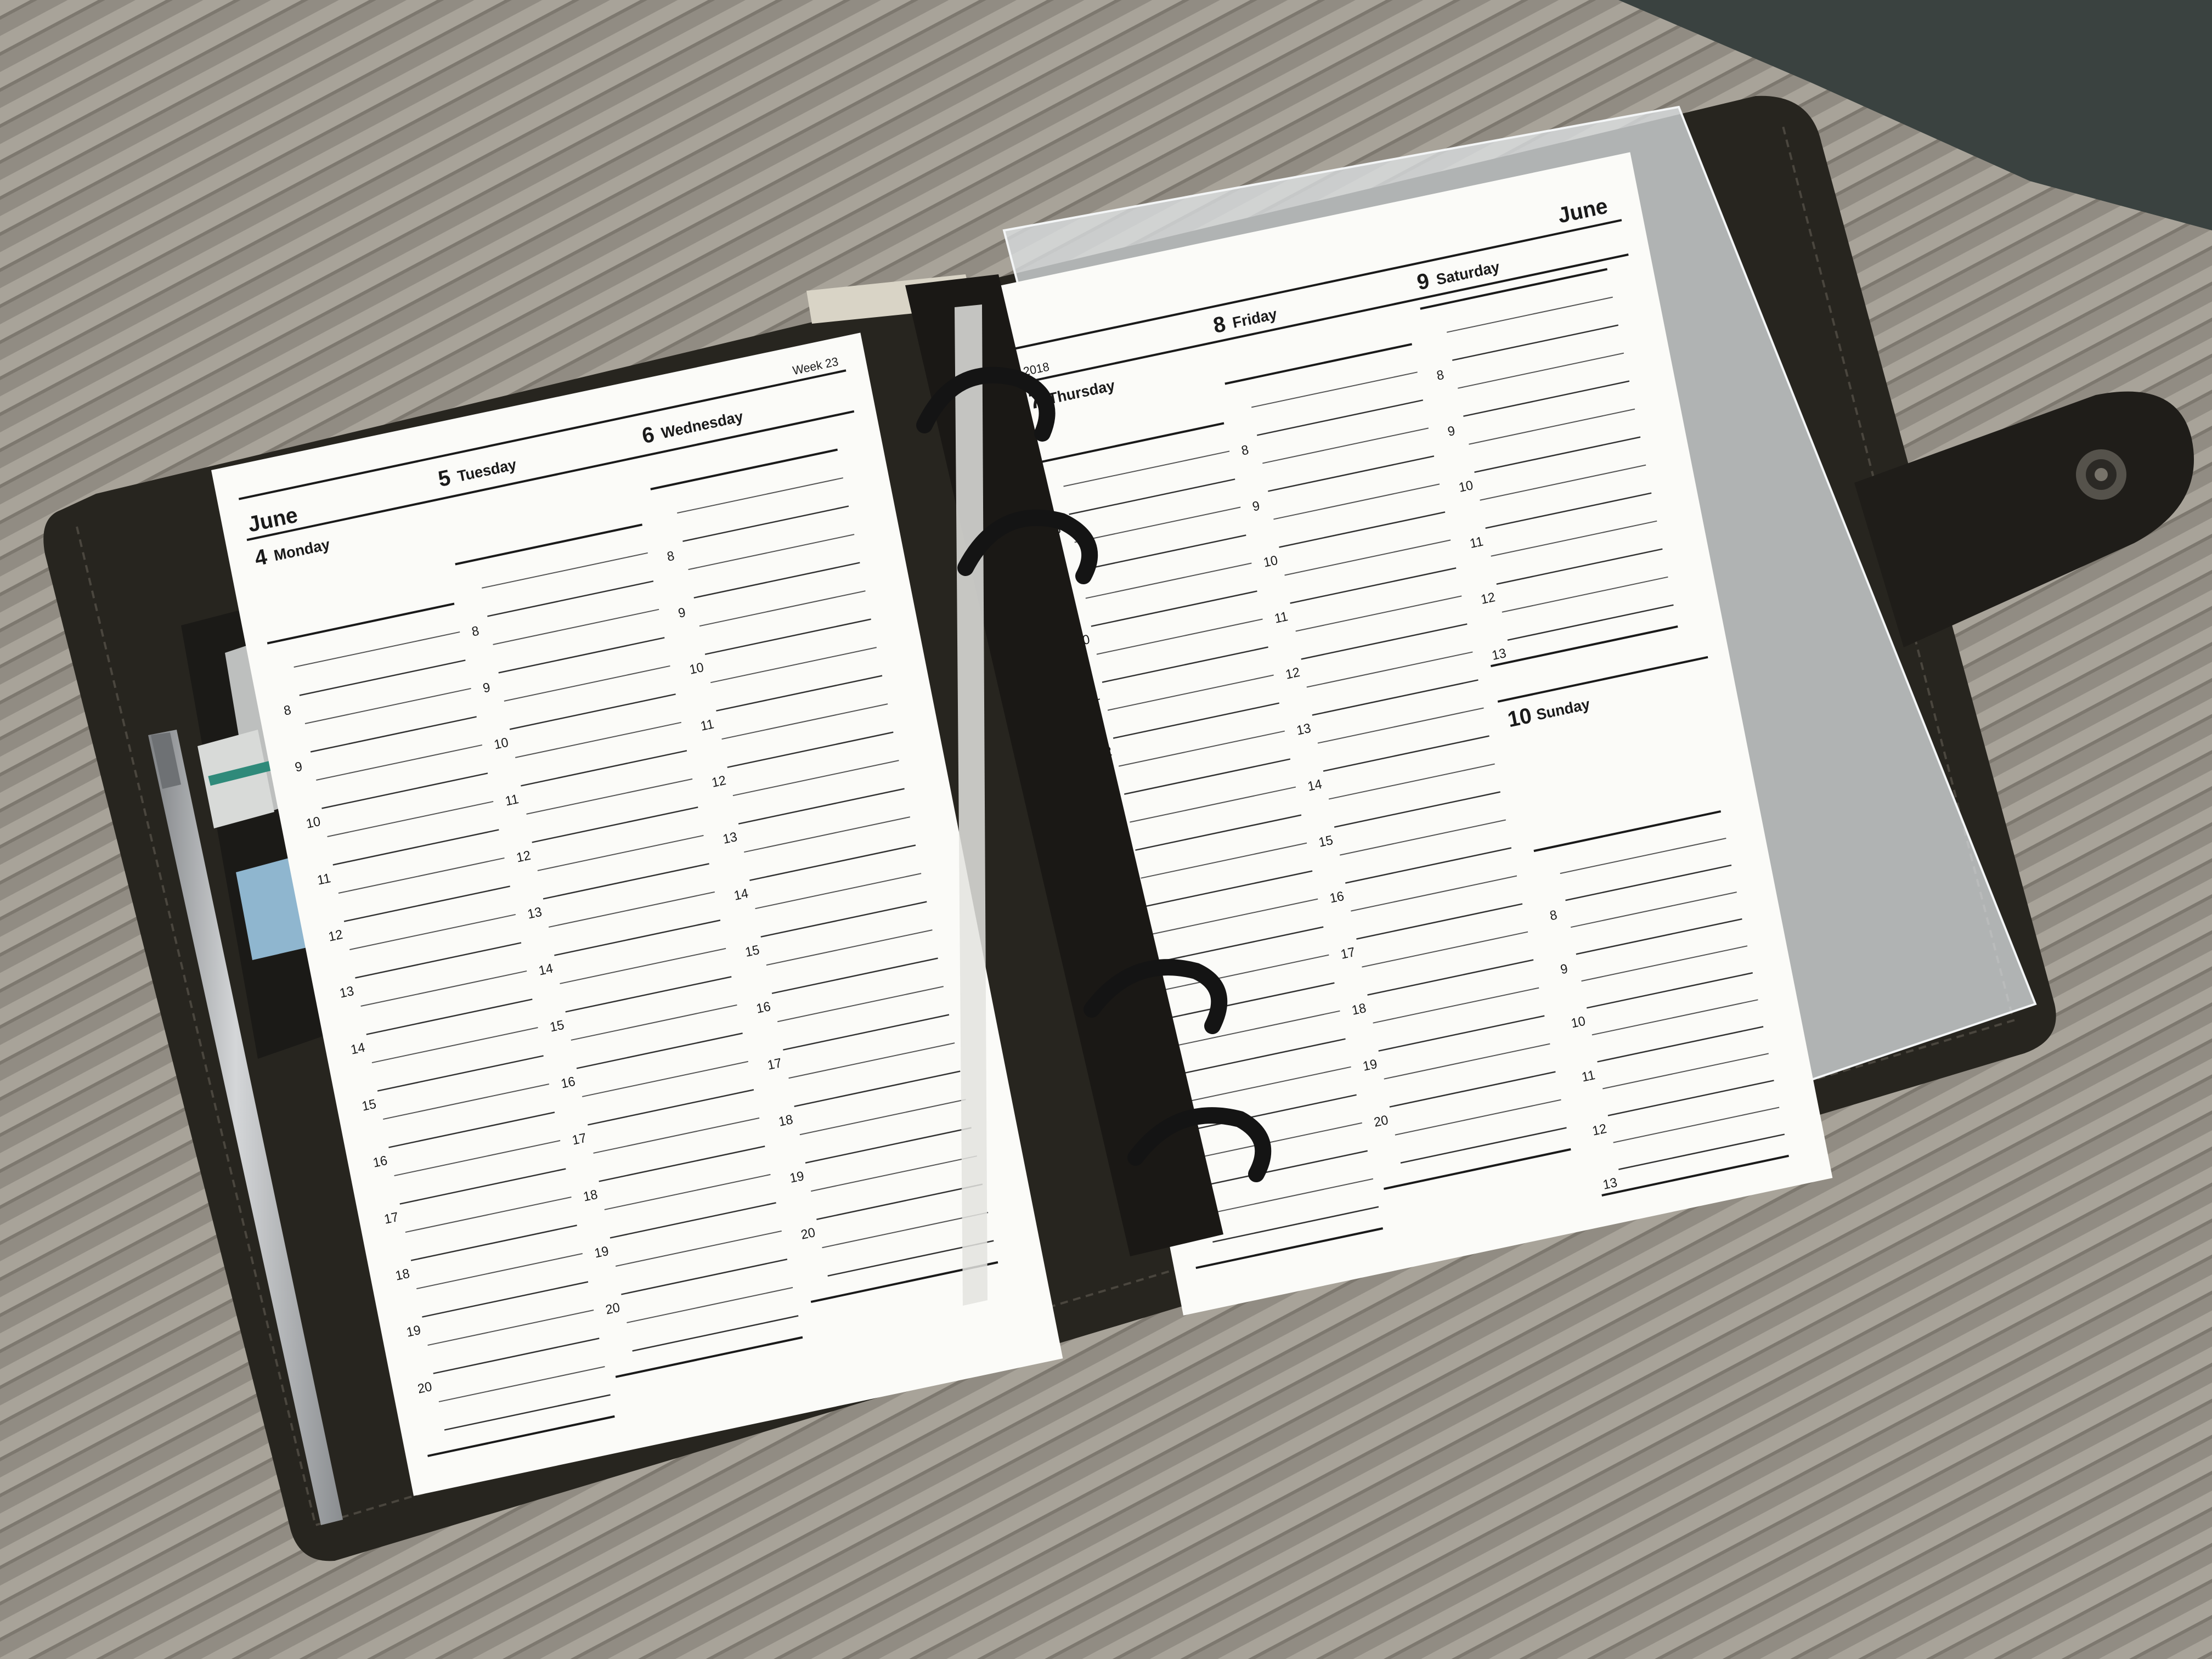 This screenshot has width=2212, height=1659. I want to click on svg-text: 10, so click(1519, 718).